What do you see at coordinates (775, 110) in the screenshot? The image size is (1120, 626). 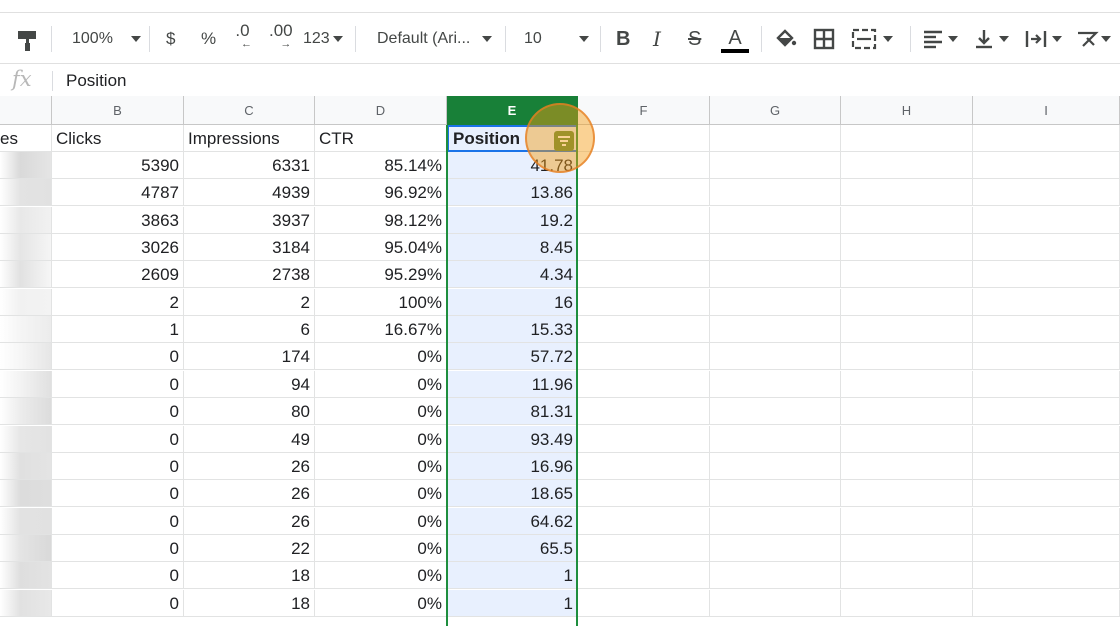 I see `column-header-g: G` at bounding box center [775, 110].